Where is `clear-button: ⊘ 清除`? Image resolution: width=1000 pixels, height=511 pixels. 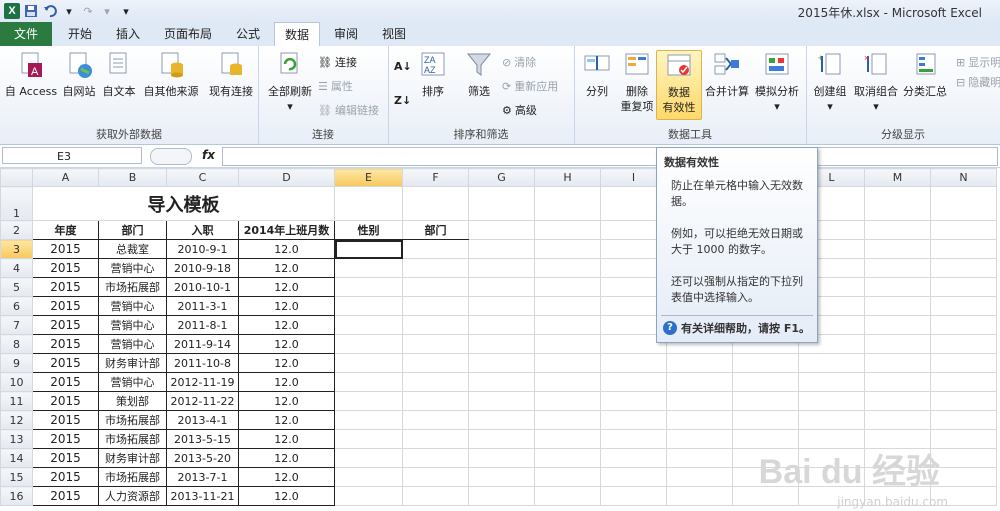 clear-button: ⊘ 清除 is located at coordinates (519, 62).